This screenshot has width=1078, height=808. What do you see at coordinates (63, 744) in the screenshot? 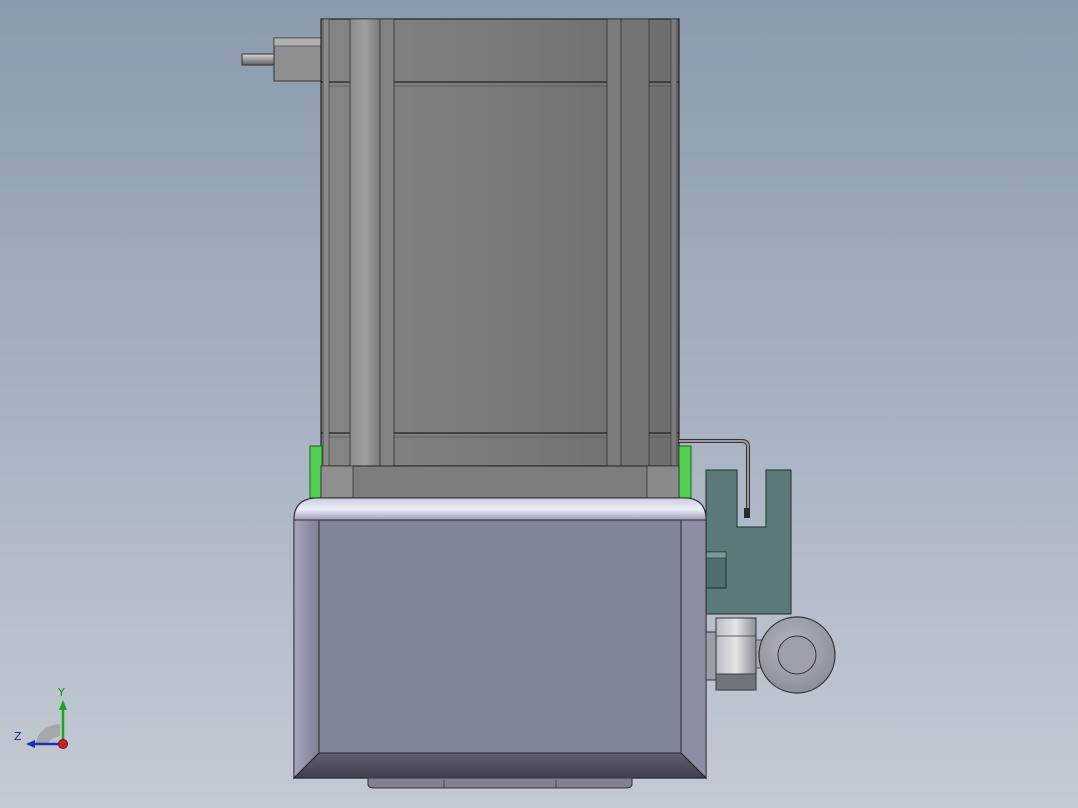
I see `x-axis-icon` at bounding box center [63, 744].